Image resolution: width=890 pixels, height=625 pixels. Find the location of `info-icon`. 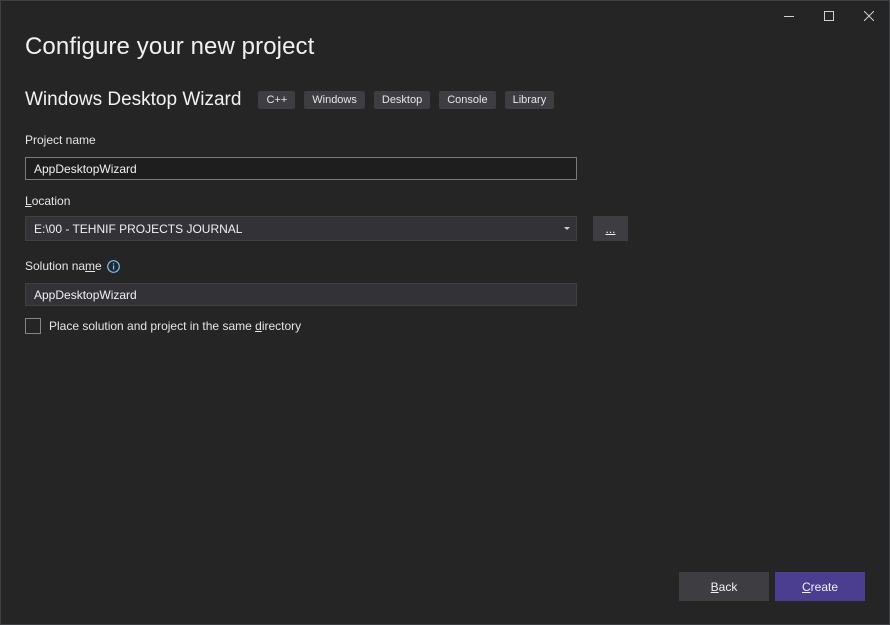

info-icon is located at coordinates (113, 267).